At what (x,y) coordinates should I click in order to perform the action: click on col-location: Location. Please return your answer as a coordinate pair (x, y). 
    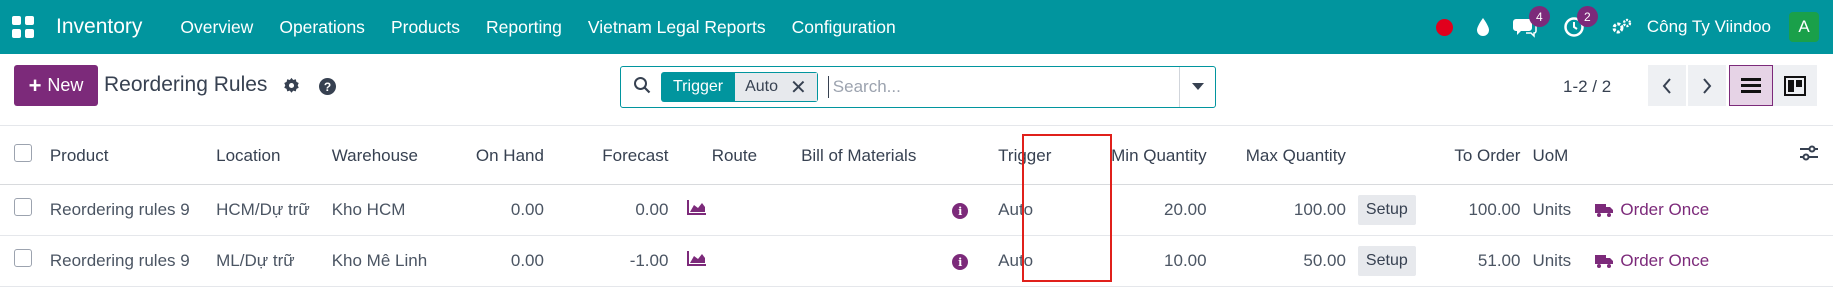
    Looking at the image, I should click on (274, 156).